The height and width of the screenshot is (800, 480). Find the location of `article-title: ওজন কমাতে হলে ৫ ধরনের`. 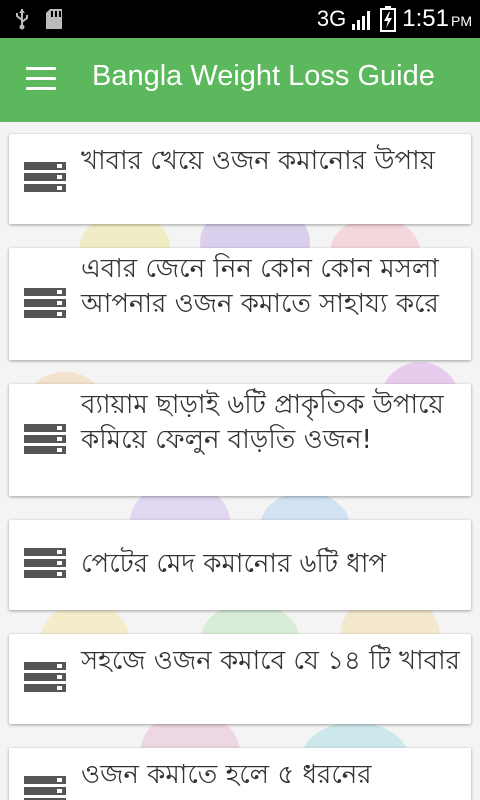

article-title: ওজন কমাতে হলে ৫ ধরনের is located at coordinates (226, 775).